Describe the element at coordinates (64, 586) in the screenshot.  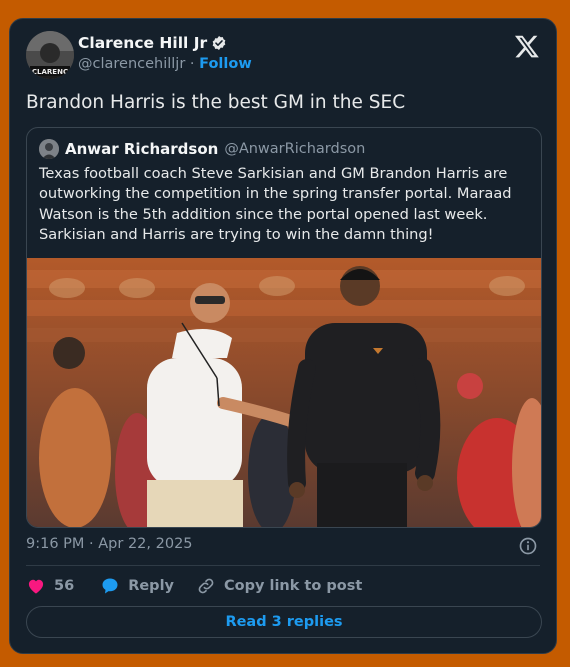
I see `like-count: 56` at that location.